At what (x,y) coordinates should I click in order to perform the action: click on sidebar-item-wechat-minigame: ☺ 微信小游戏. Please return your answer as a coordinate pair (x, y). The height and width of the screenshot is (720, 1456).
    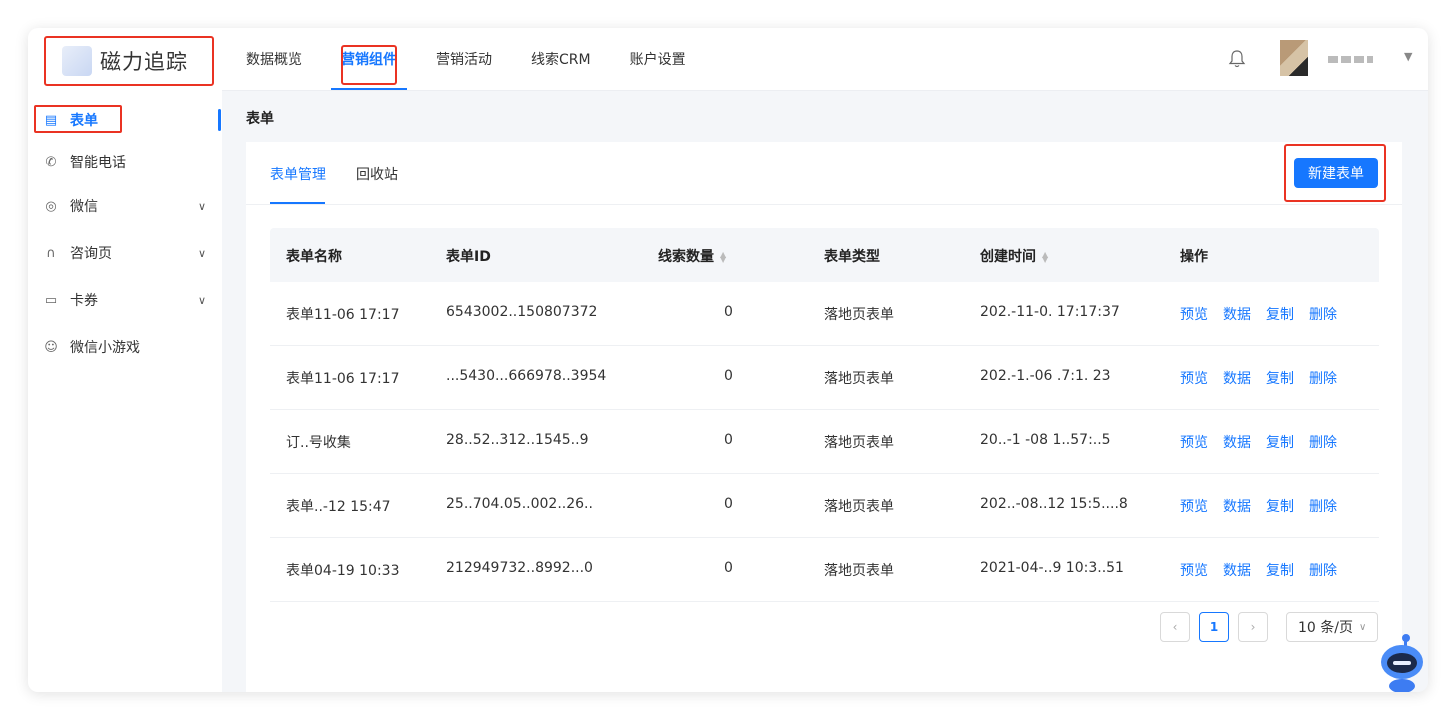
    Looking at the image, I should click on (125, 347).